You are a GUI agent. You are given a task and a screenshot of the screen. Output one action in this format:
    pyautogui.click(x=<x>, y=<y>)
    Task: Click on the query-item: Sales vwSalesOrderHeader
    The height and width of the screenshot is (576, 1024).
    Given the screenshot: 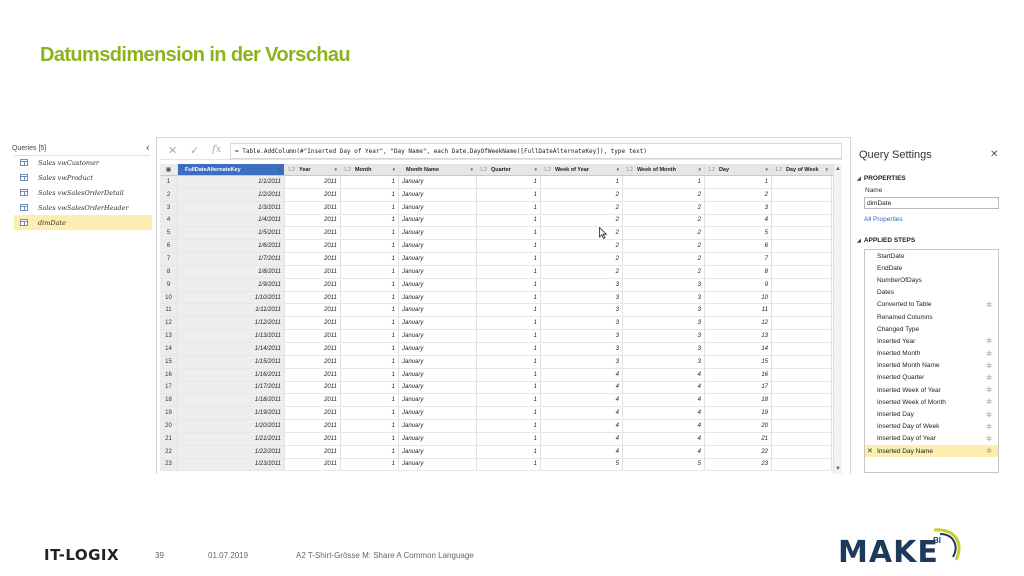 What is the action you would take?
    pyautogui.click(x=83, y=207)
    